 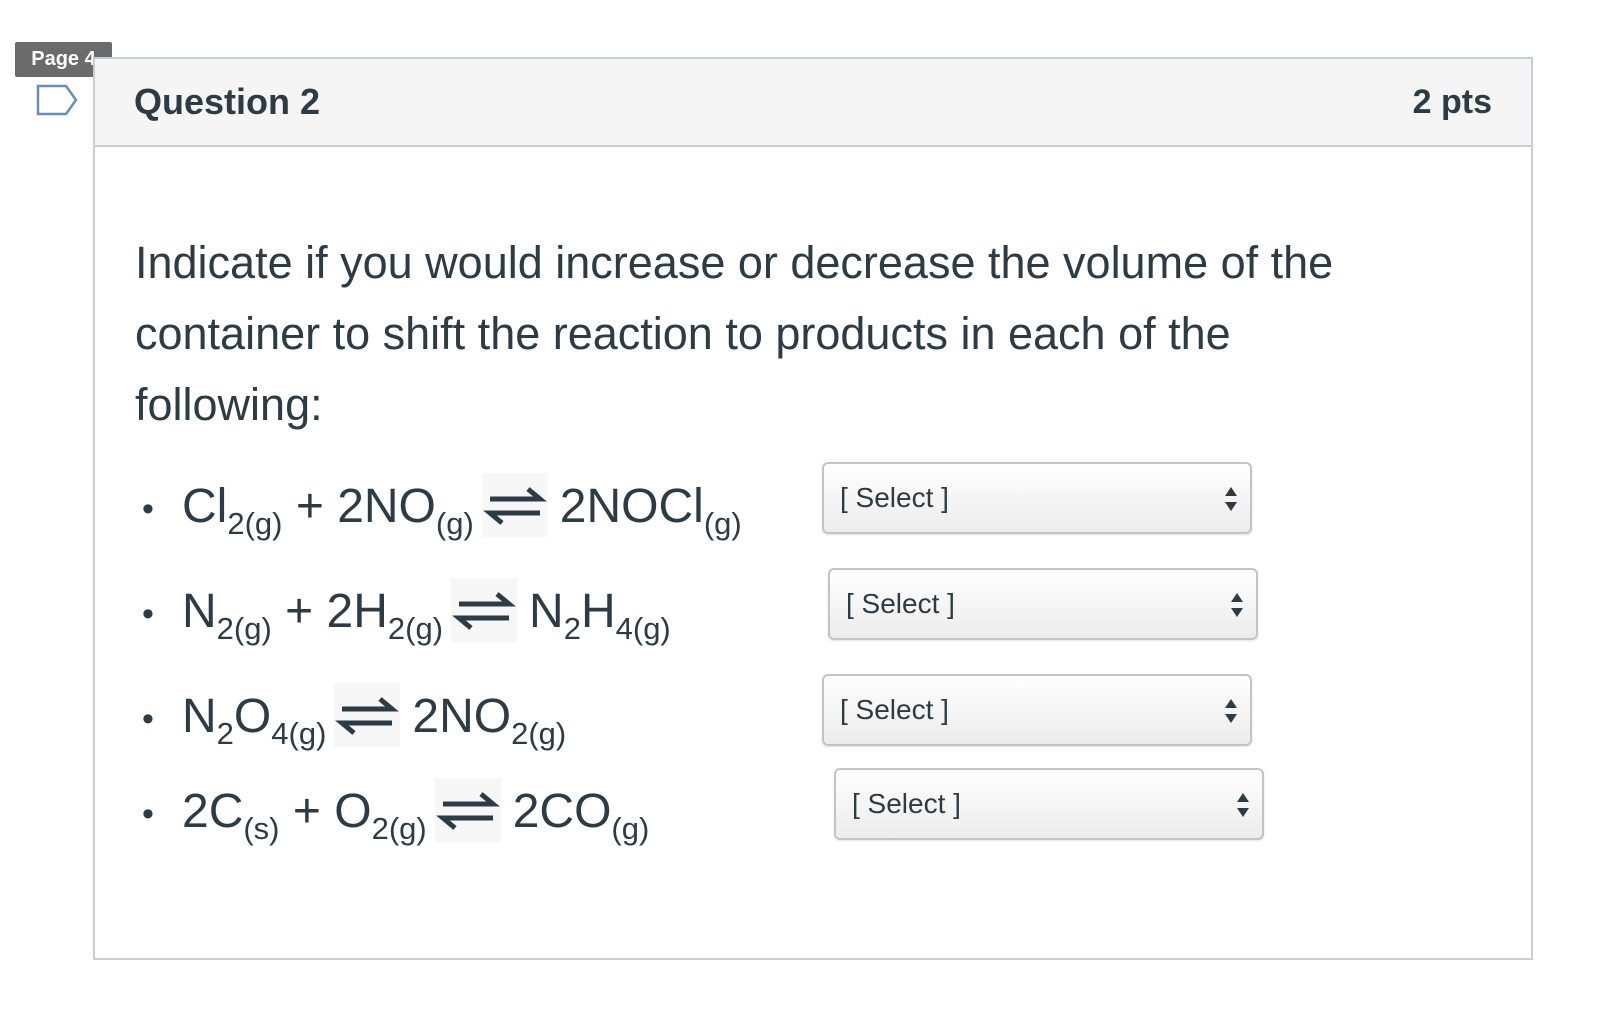 I want to click on answer-select-1: [ Select ], so click(x=1037, y=498).